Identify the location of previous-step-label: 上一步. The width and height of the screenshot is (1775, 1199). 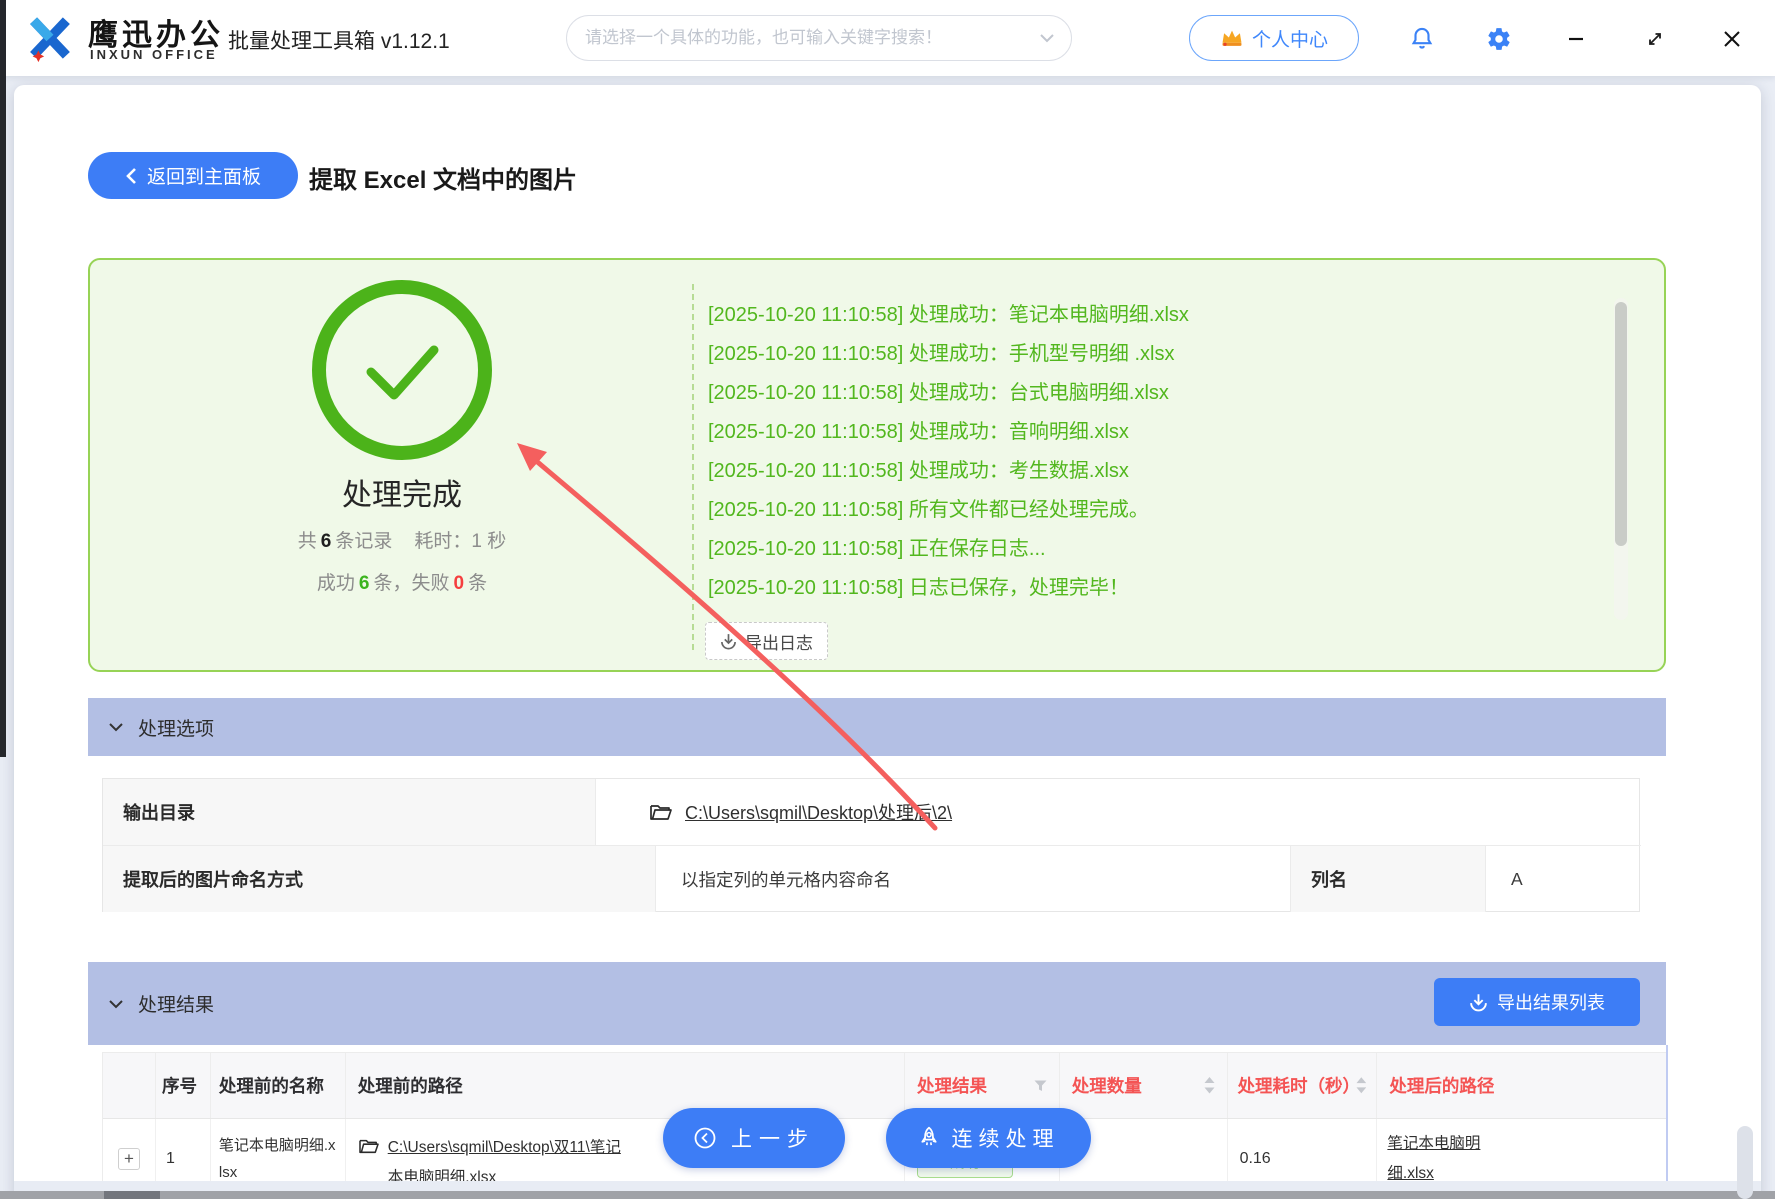
(773, 1139).